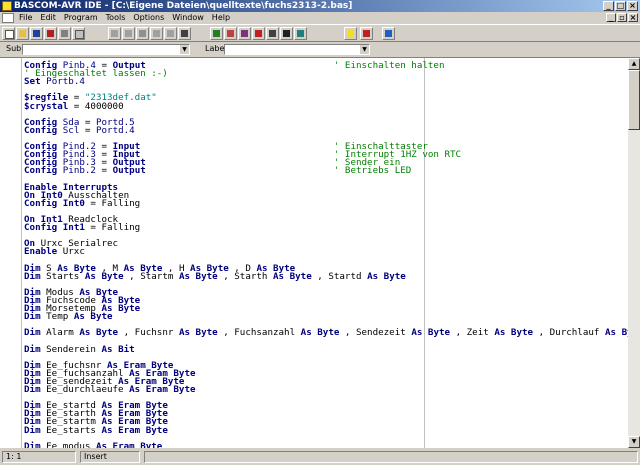  What do you see at coordinates (366, 33) in the screenshot?
I see `exit-icon` at bounding box center [366, 33].